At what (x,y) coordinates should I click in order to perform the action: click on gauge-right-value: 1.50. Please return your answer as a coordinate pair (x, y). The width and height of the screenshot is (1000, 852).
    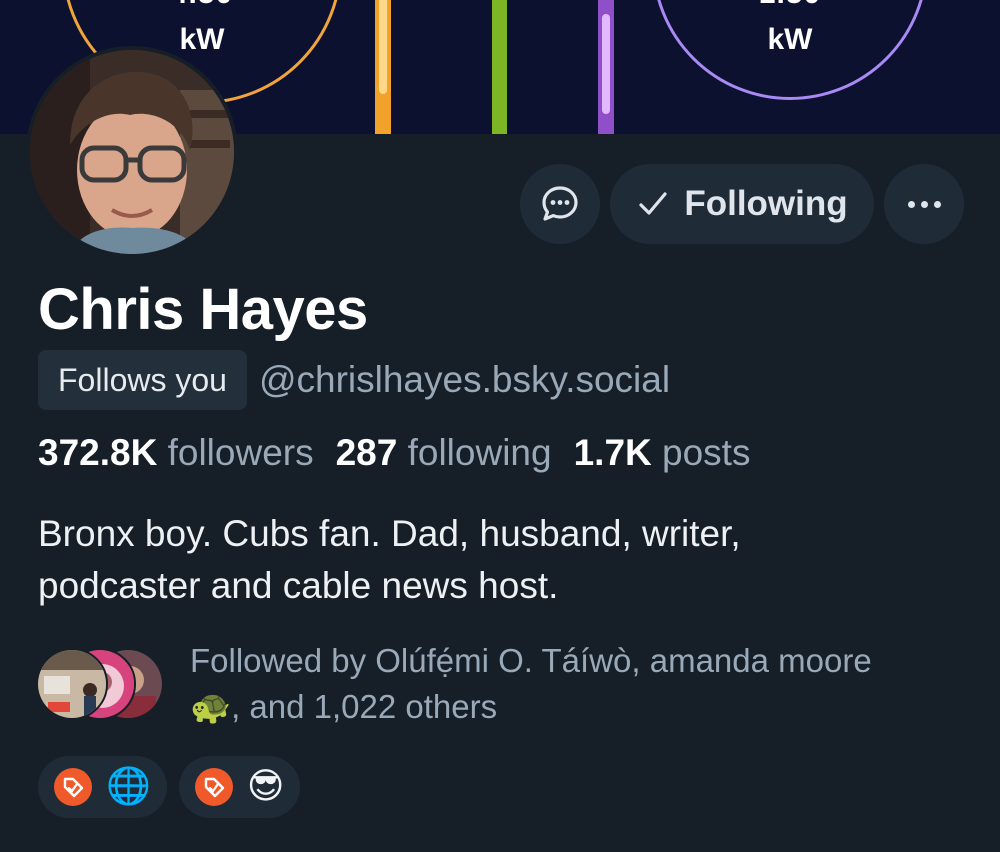
    Looking at the image, I should click on (790, 5).